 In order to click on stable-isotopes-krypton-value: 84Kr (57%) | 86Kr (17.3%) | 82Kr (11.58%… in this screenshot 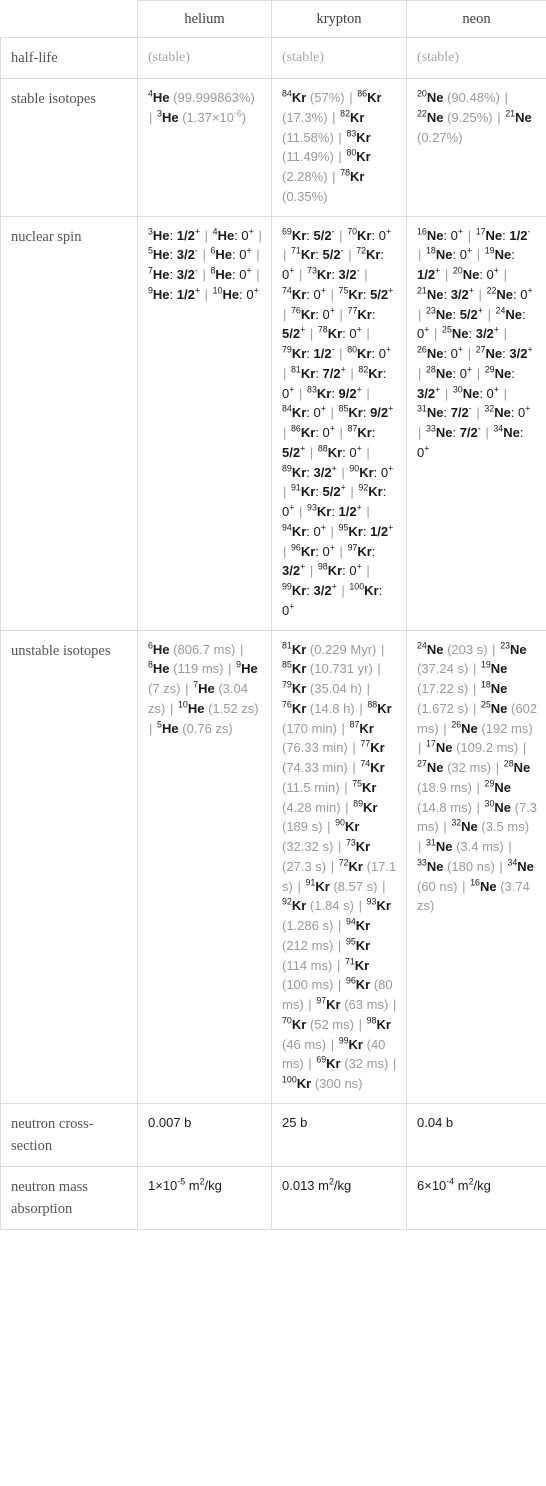, I will do `click(332, 146)`.